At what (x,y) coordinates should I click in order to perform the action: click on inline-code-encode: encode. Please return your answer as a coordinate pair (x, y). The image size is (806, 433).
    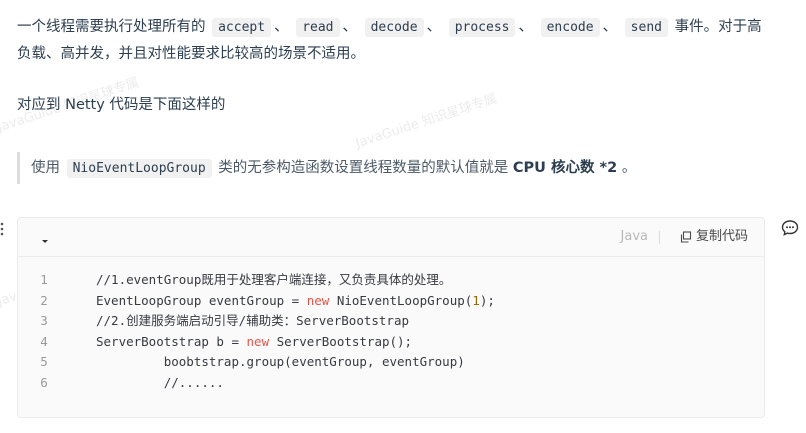
    Looking at the image, I should click on (570, 27).